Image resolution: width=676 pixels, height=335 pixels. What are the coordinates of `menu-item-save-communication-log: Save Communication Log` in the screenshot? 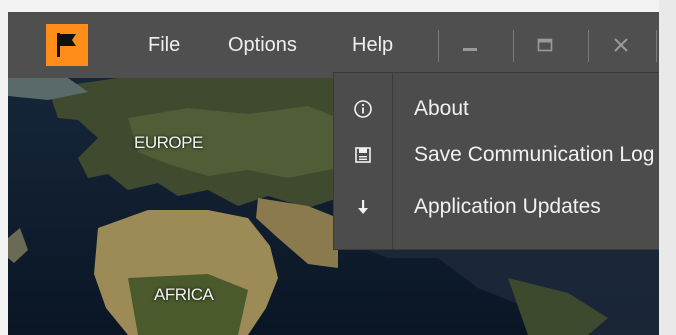 It's located at (496, 155).